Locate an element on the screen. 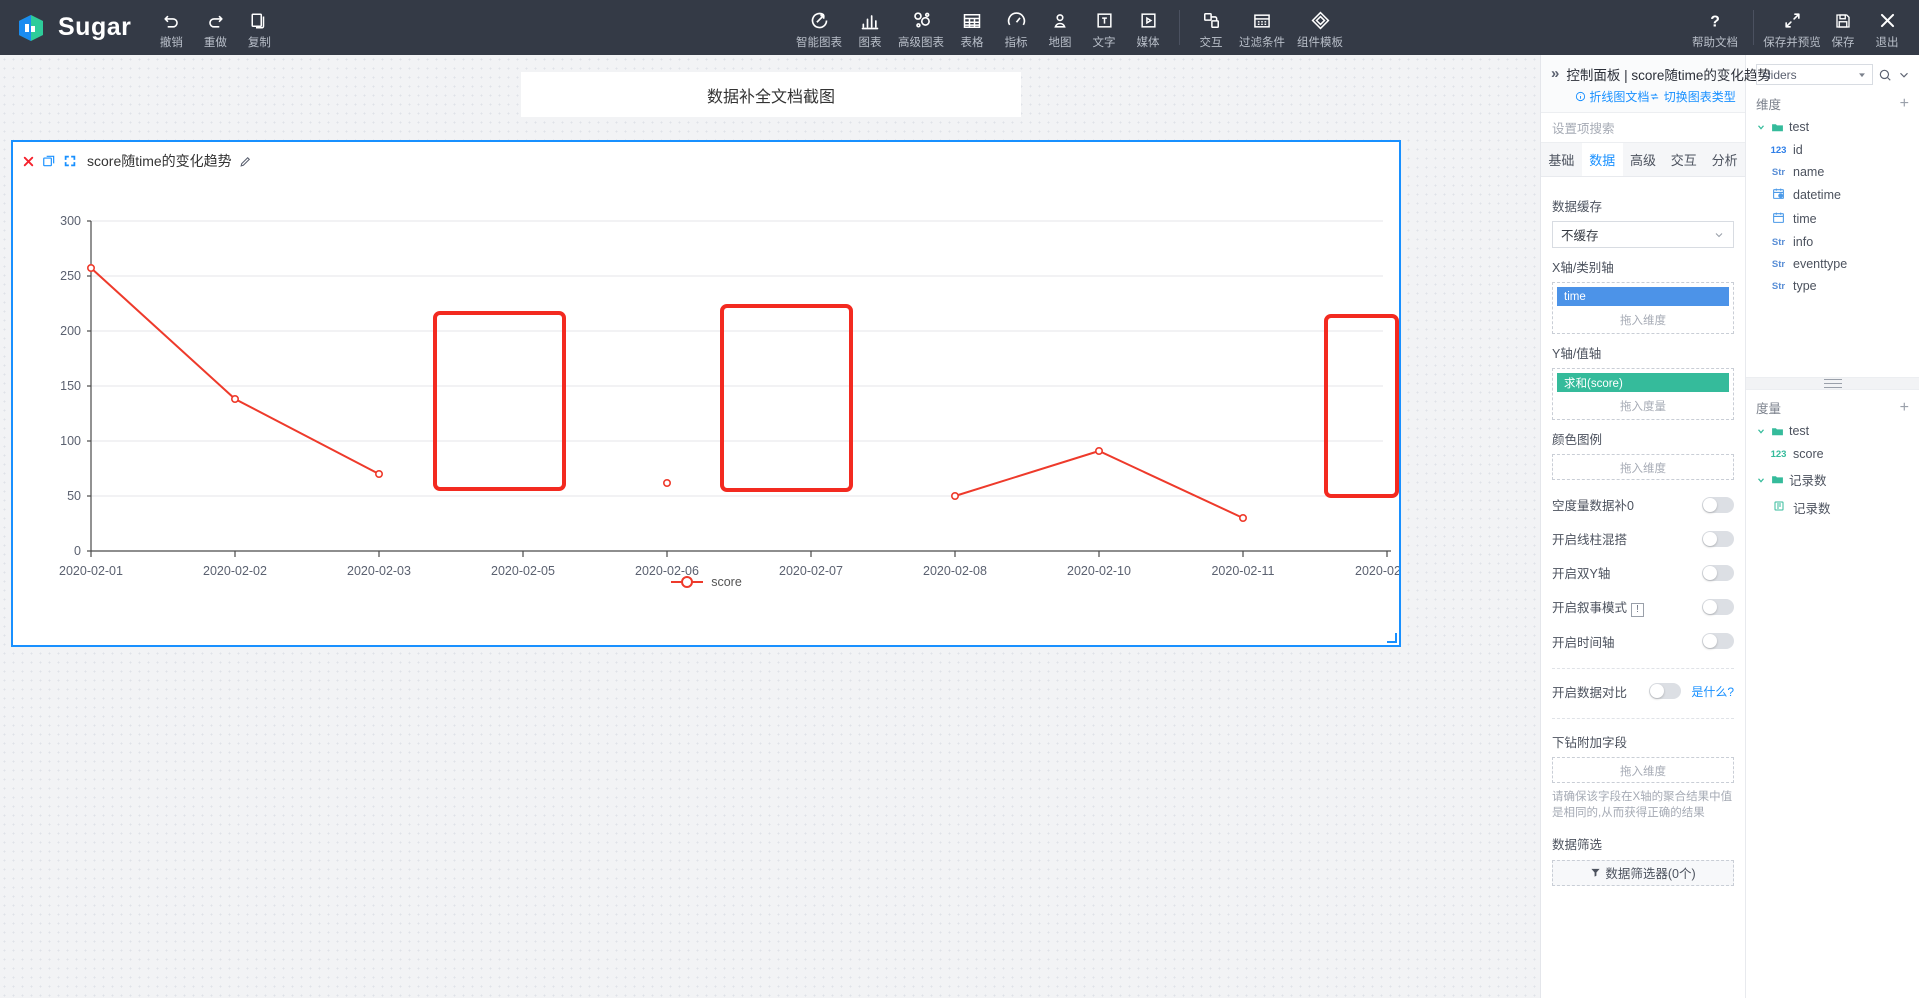  dimension-field-name: Str name is located at coordinates (1832, 172).